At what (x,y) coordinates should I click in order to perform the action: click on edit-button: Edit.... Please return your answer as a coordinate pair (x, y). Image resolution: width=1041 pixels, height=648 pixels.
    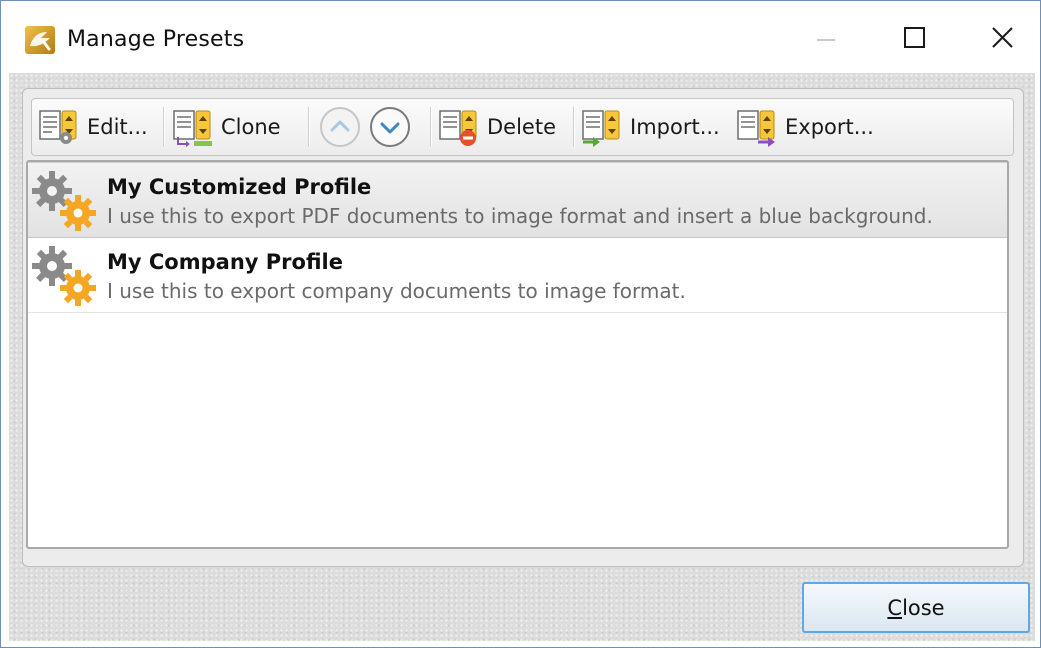
    Looking at the image, I should click on (93, 127).